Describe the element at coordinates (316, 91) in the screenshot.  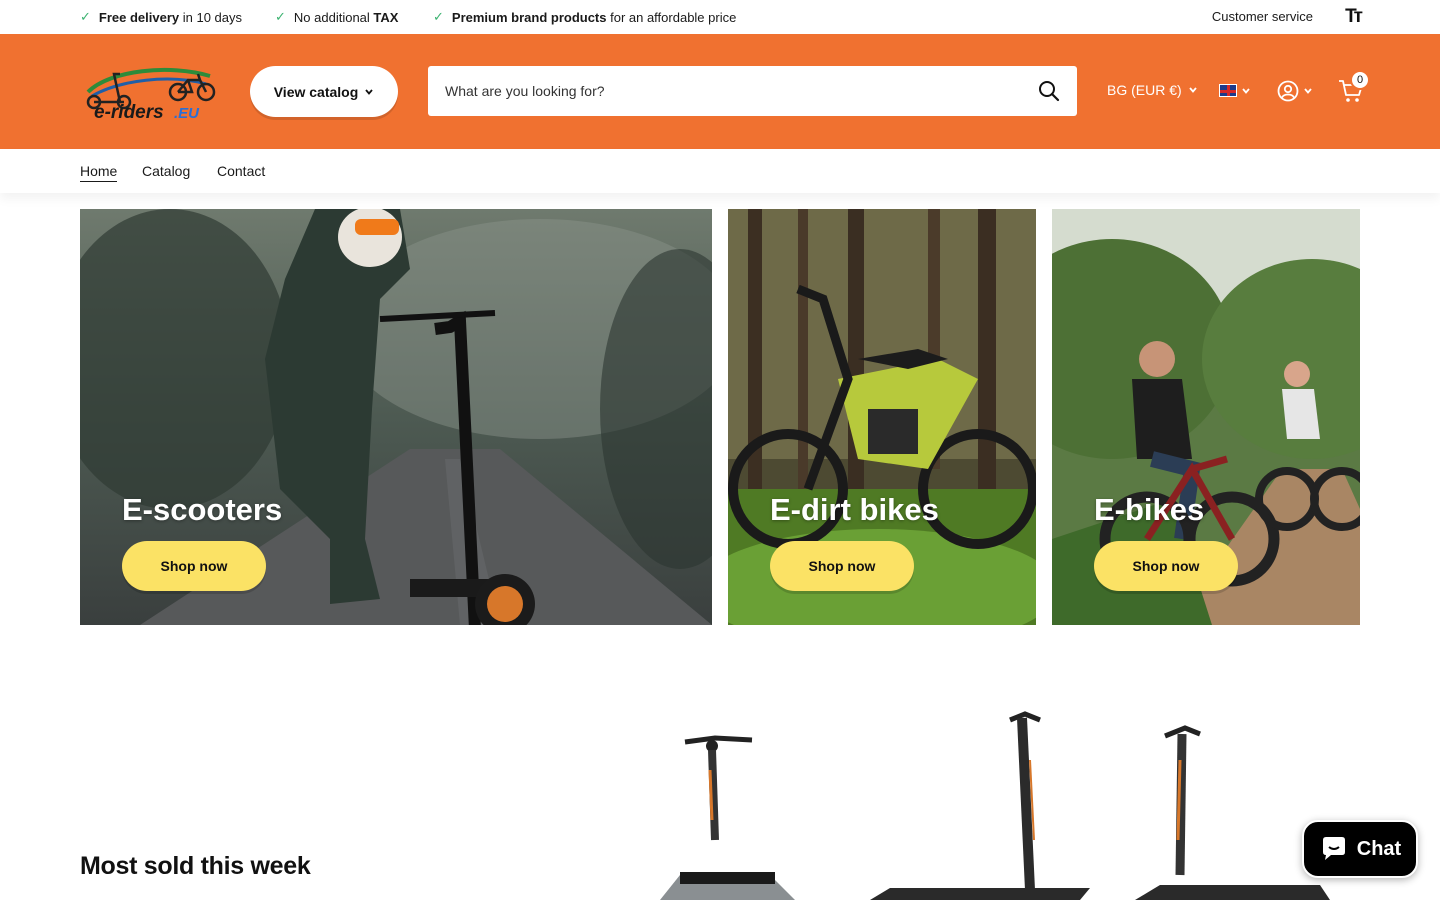
I see `view-catalog-label: View catalog` at that location.